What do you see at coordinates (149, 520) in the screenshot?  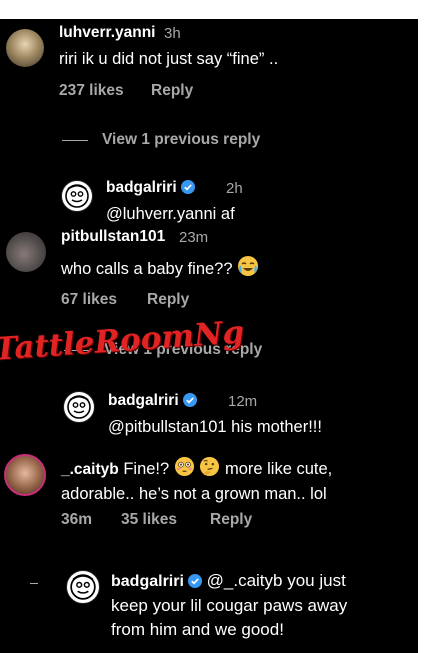 I see `likes-count: 35 likes` at bounding box center [149, 520].